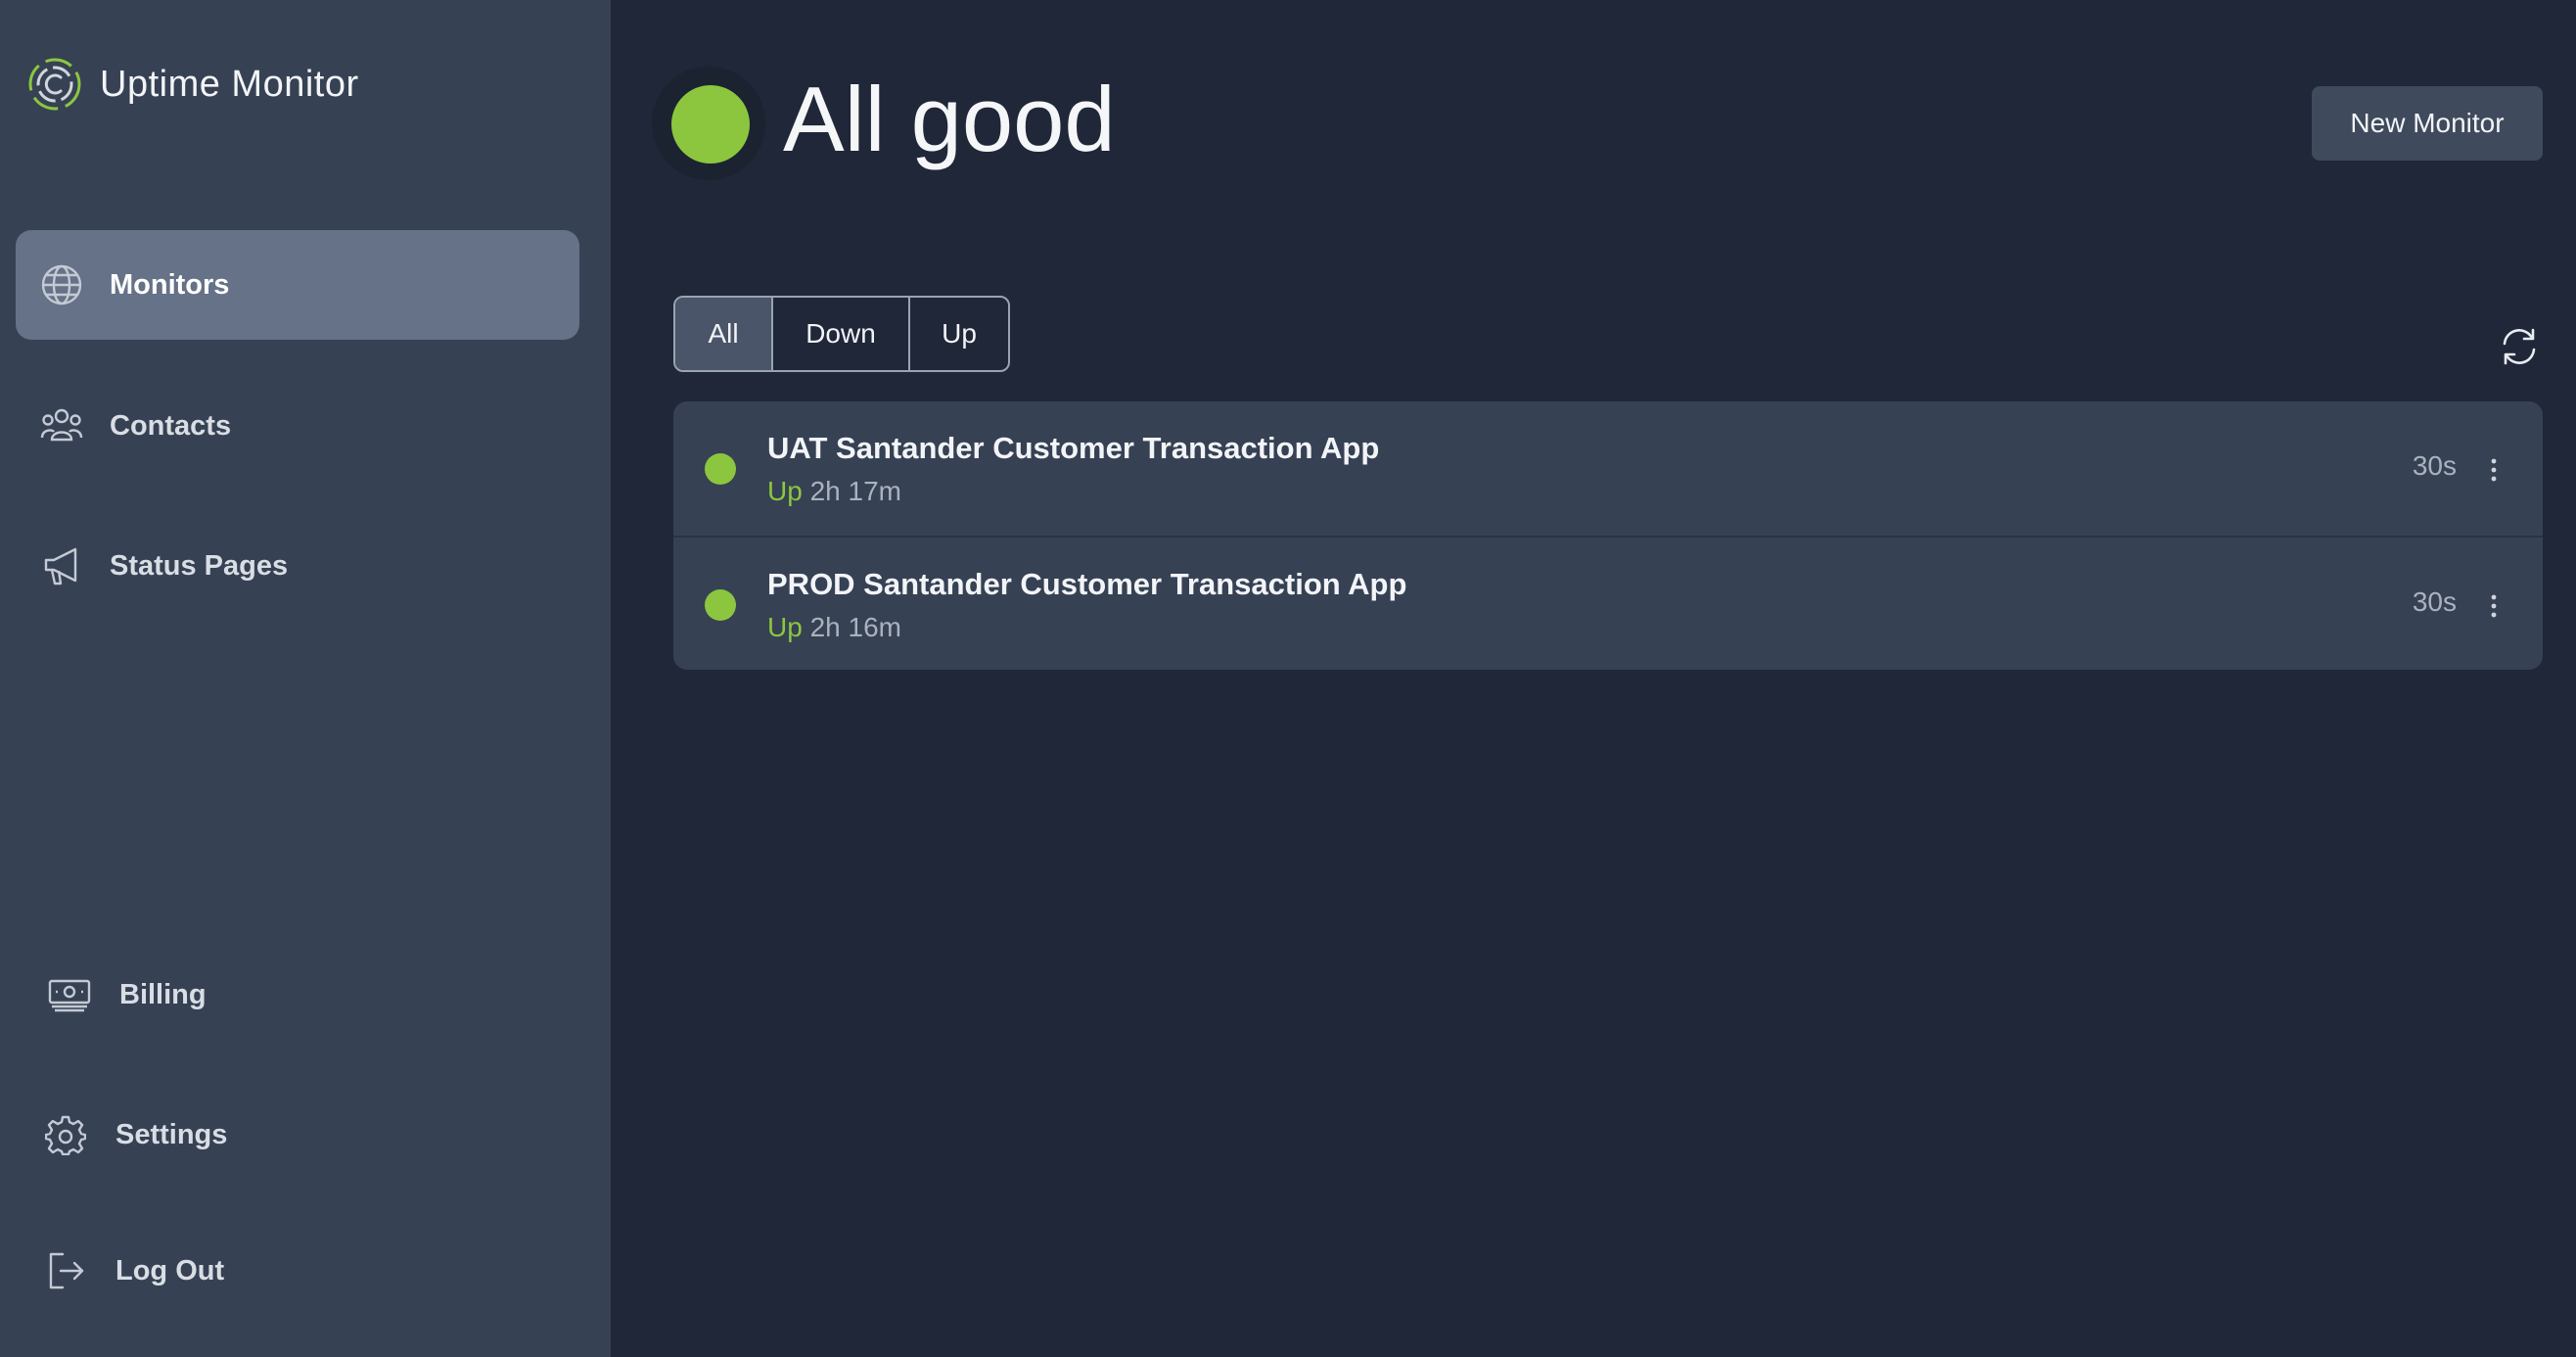 The width and height of the screenshot is (2576, 1357). I want to click on status-filter-group: All Down Up, so click(841, 334).